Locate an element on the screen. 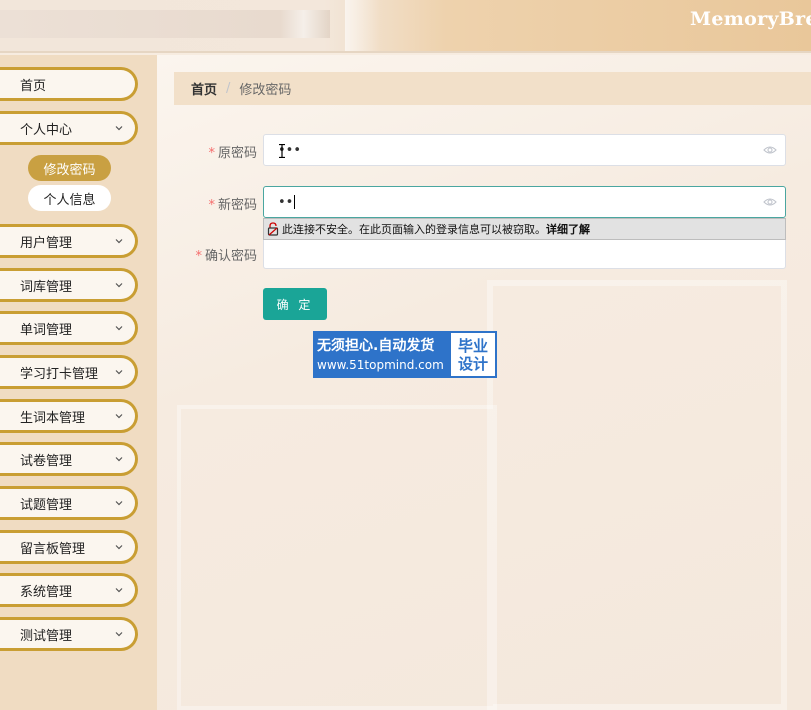 Image resolution: width=811 pixels, height=710 pixels. sidebar-item-personal-center: 个人中心 is located at coordinates (69, 128).